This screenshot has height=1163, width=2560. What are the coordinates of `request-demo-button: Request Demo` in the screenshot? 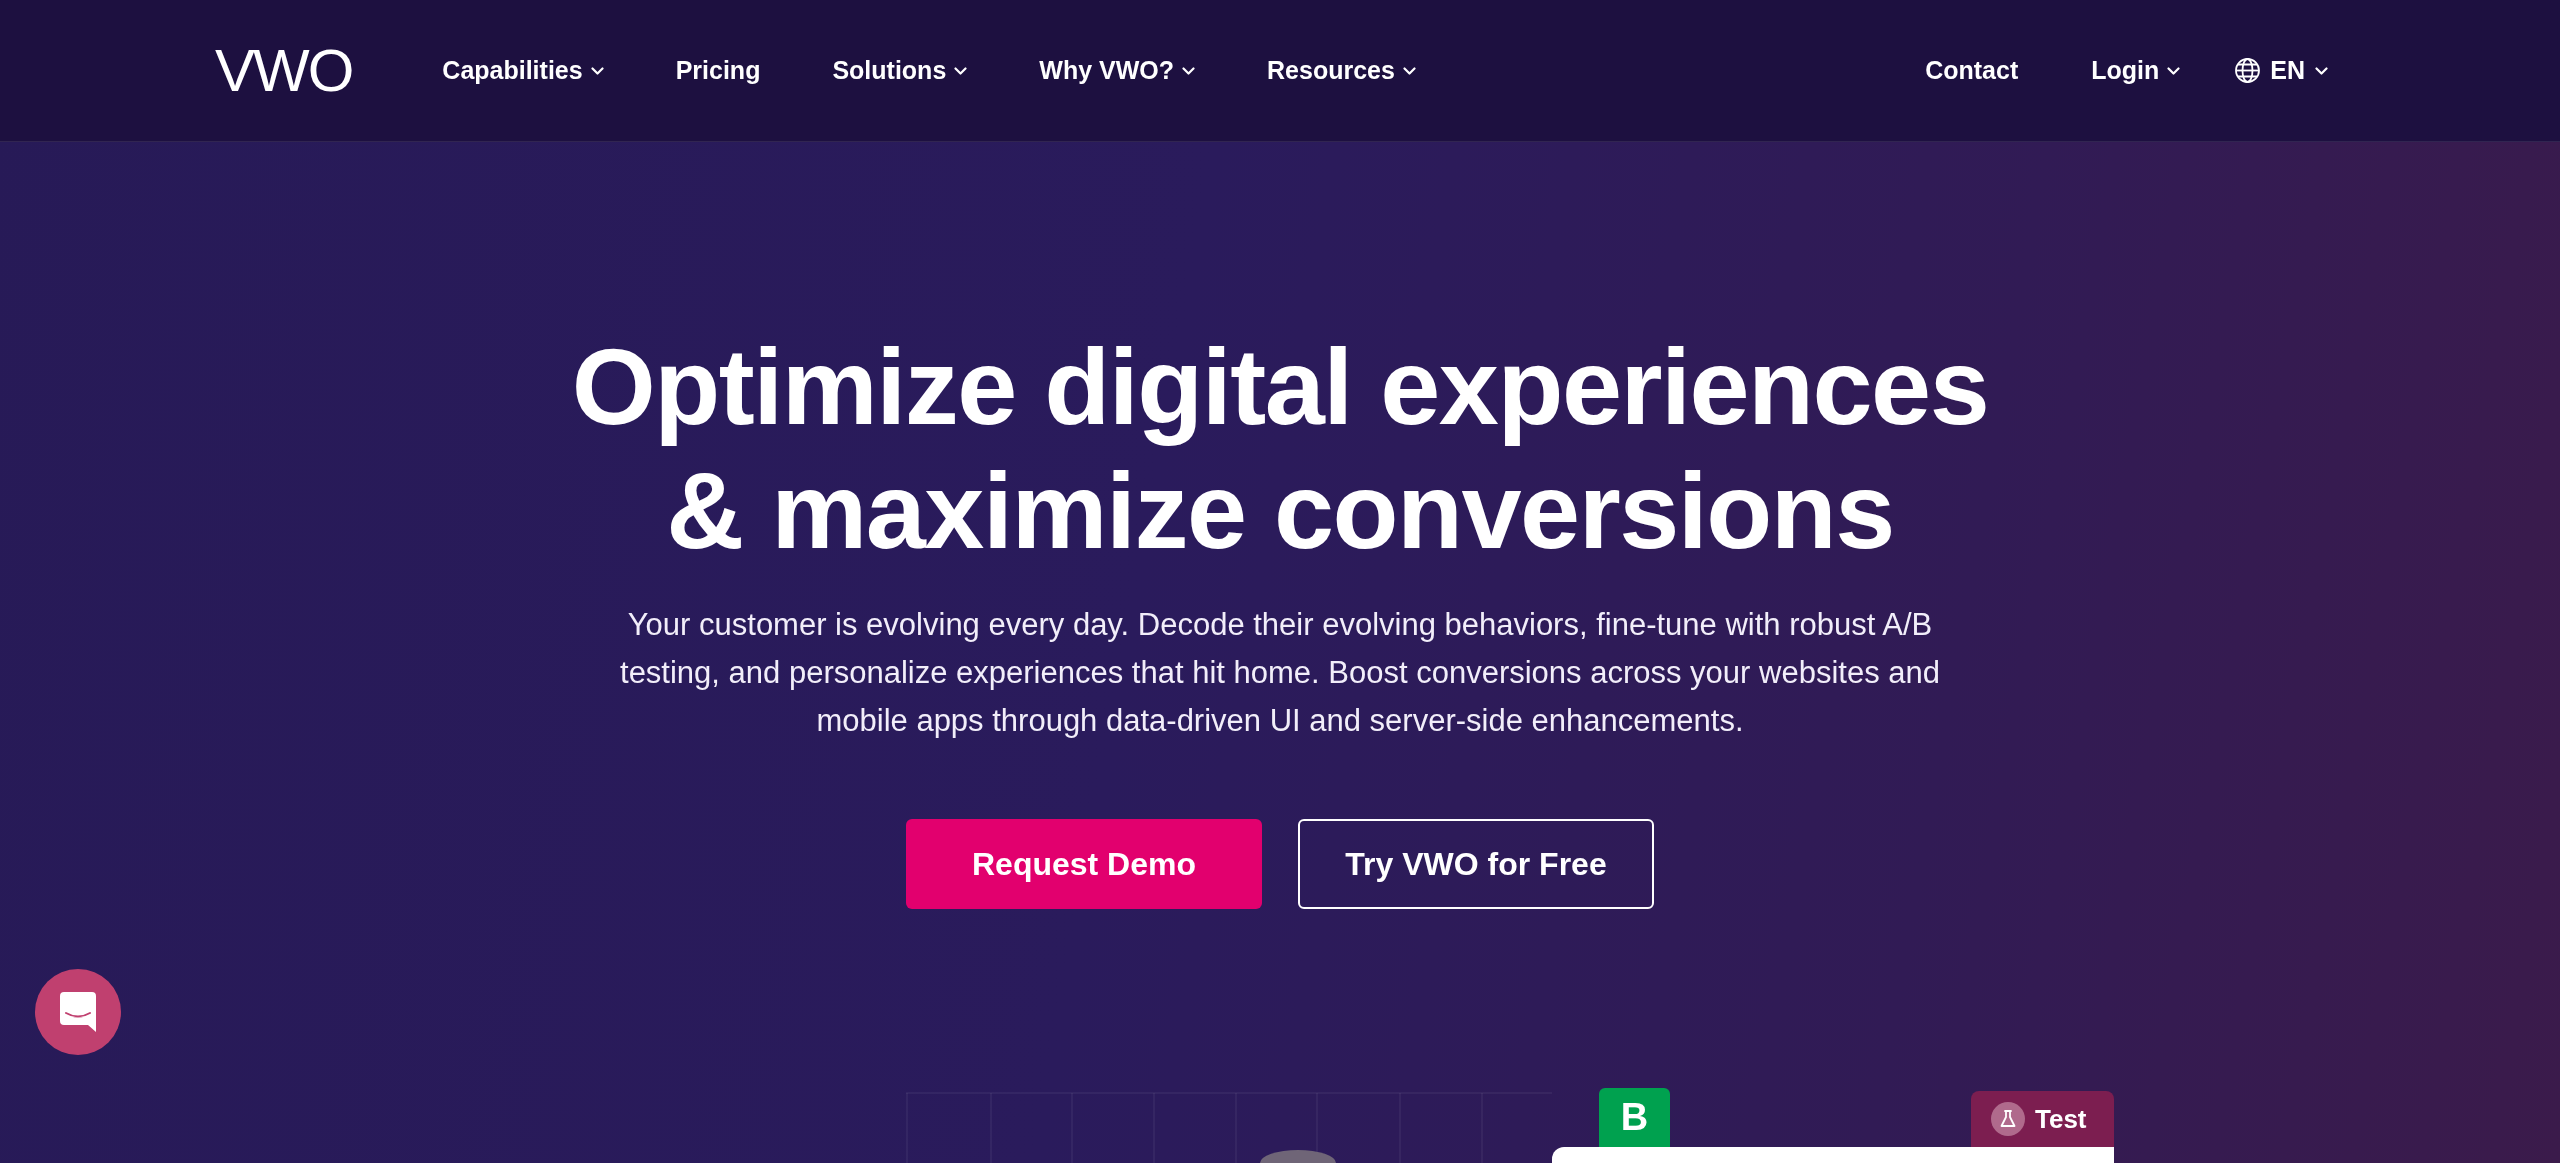 It's located at (1084, 864).